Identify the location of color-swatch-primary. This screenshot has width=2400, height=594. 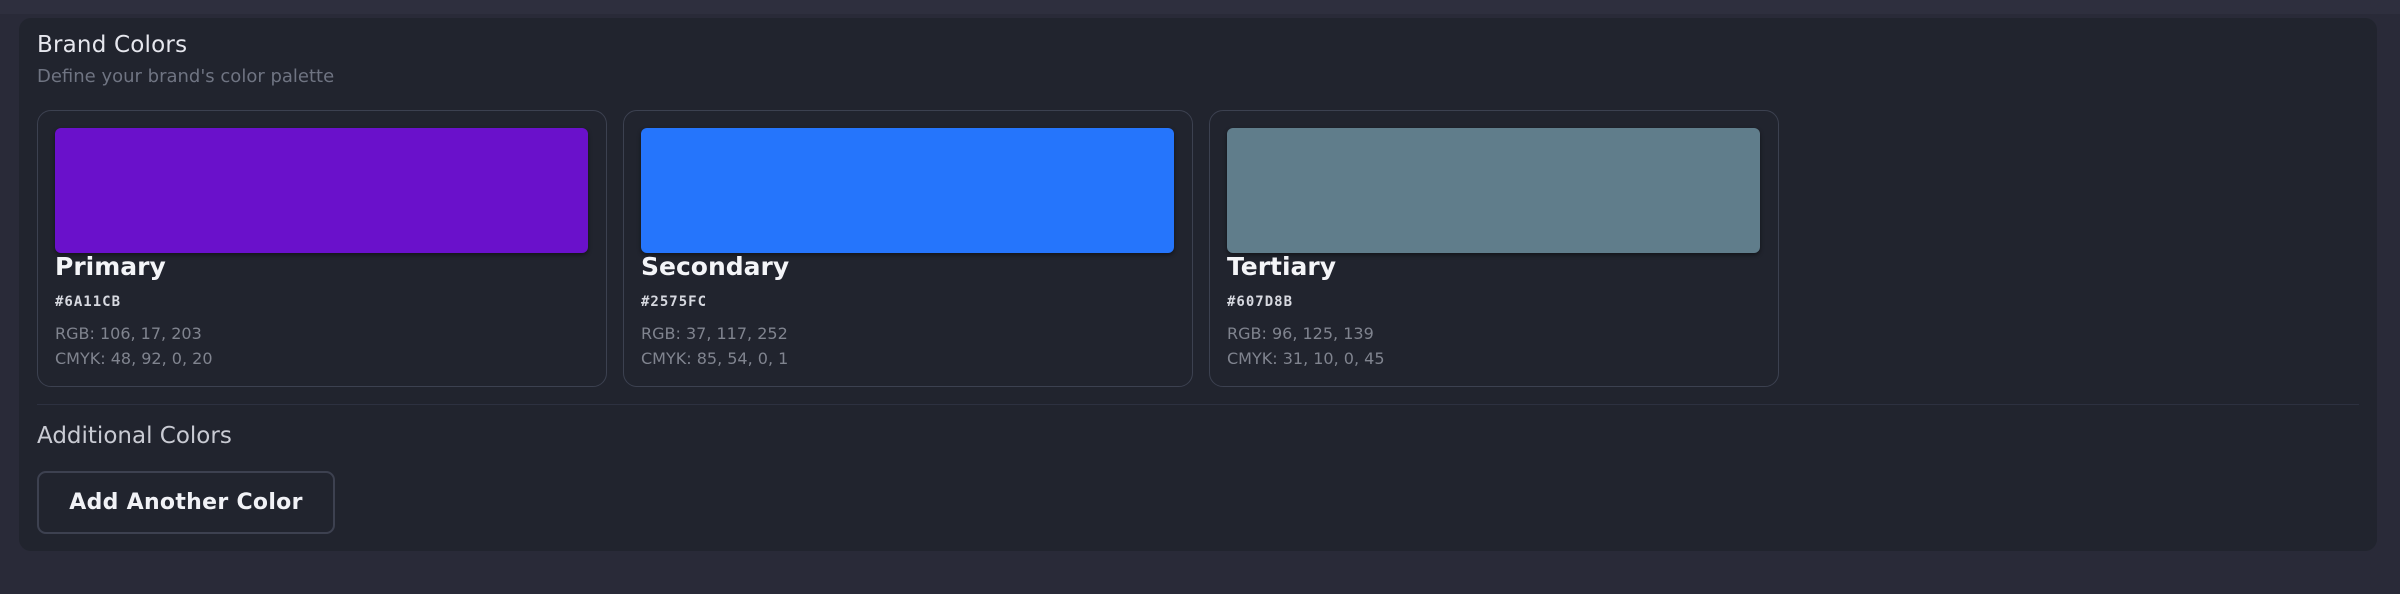
(321, 190).